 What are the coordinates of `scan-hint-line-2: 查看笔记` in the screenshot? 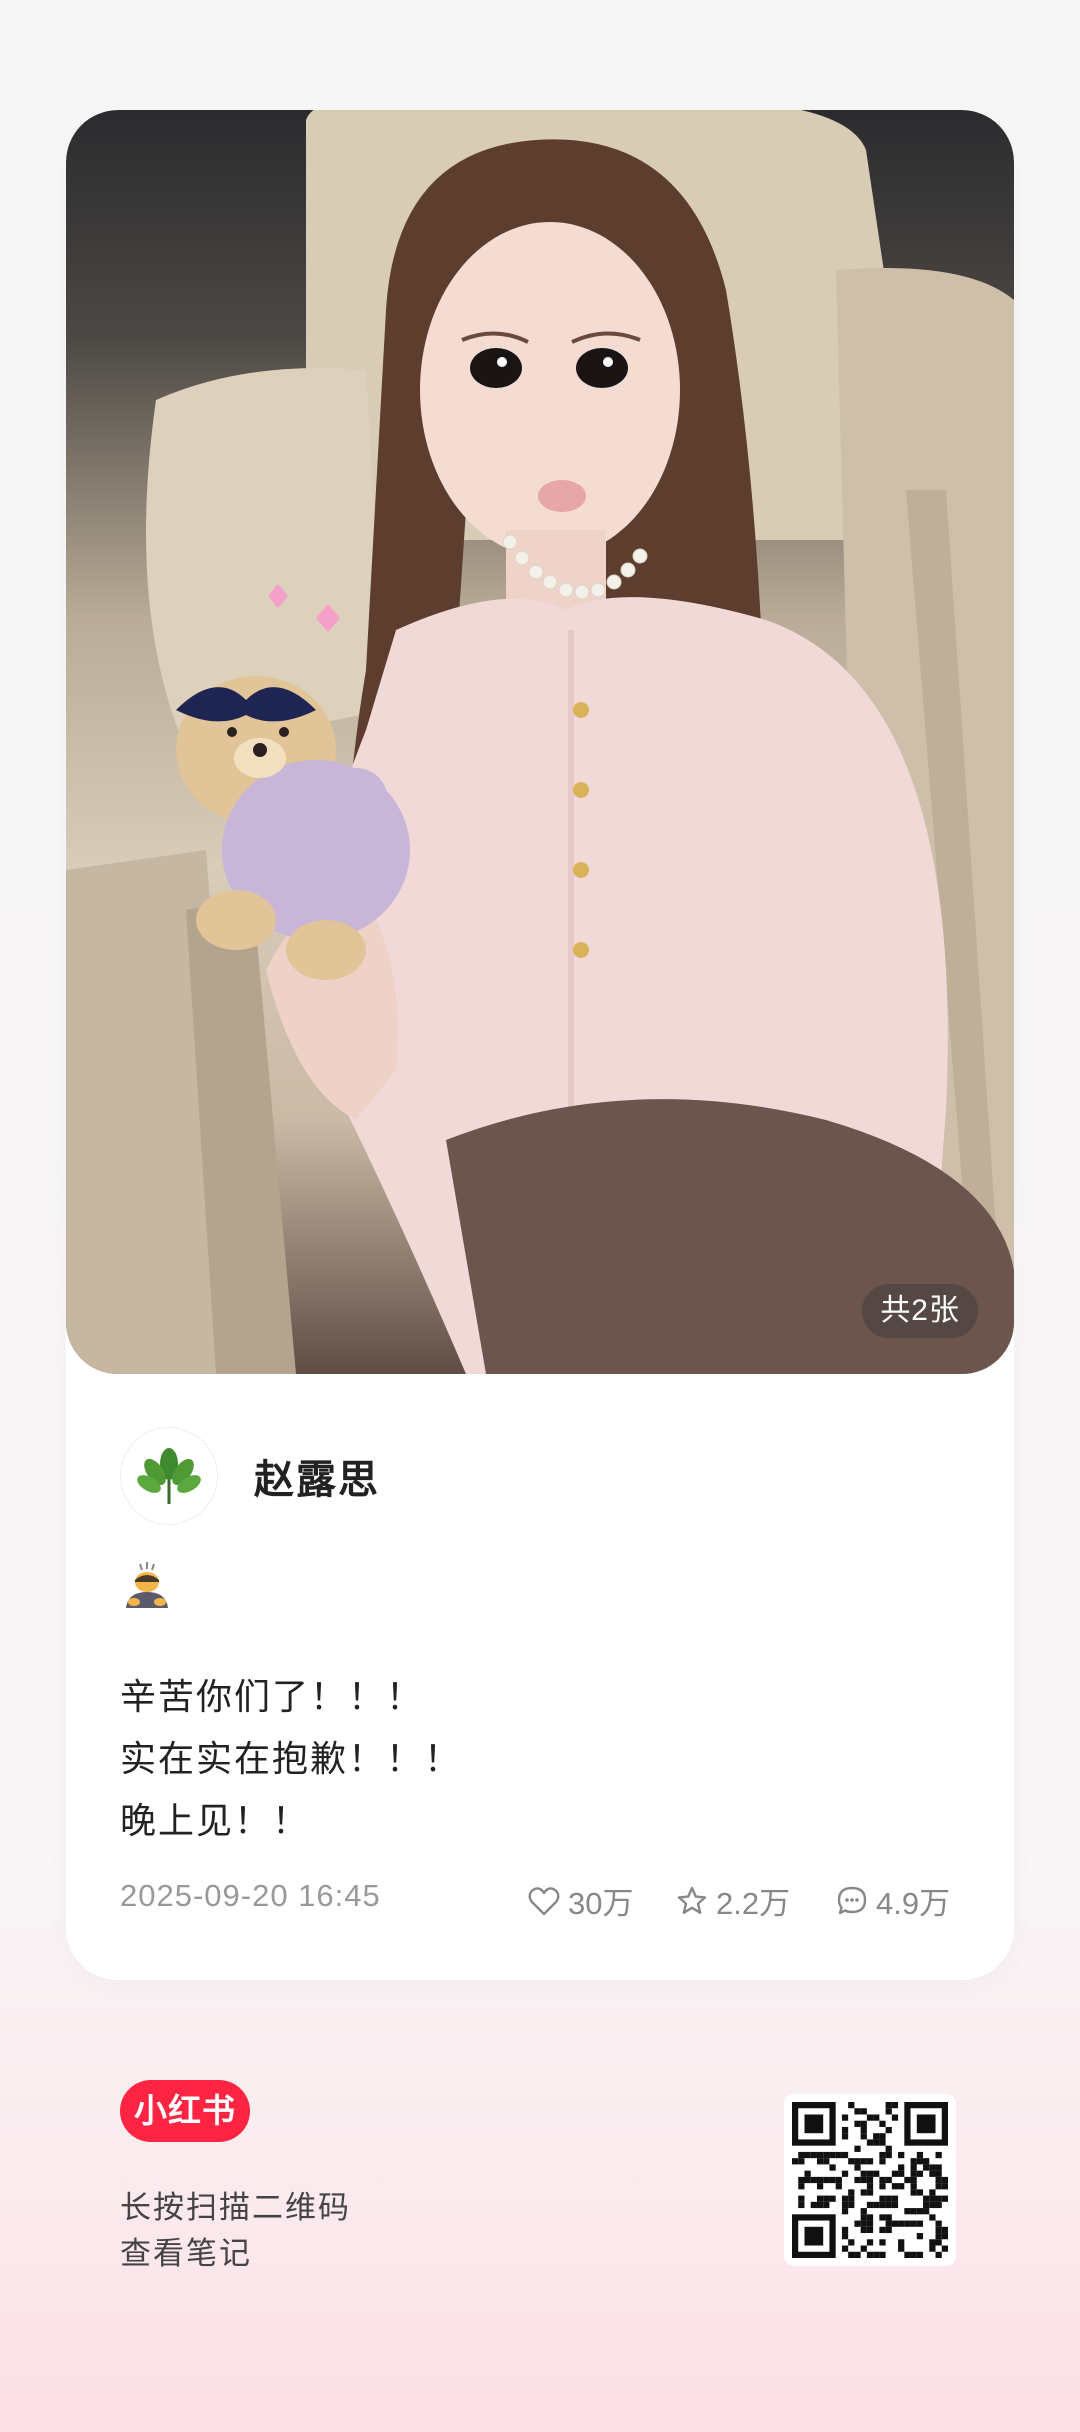 It's located at (186, 2253).